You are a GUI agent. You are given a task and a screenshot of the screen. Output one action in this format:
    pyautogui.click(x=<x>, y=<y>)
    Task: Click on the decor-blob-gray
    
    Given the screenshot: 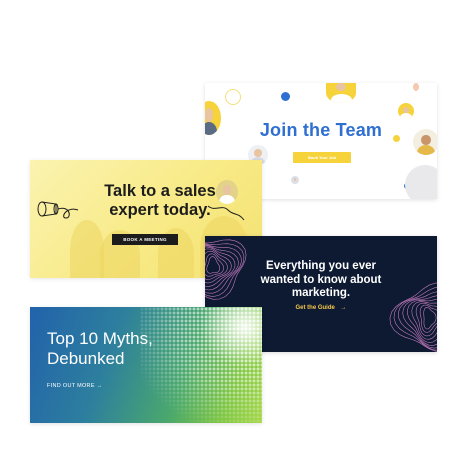 What is the action you would take?
    pyautogui.click(x=421, y=182)
    